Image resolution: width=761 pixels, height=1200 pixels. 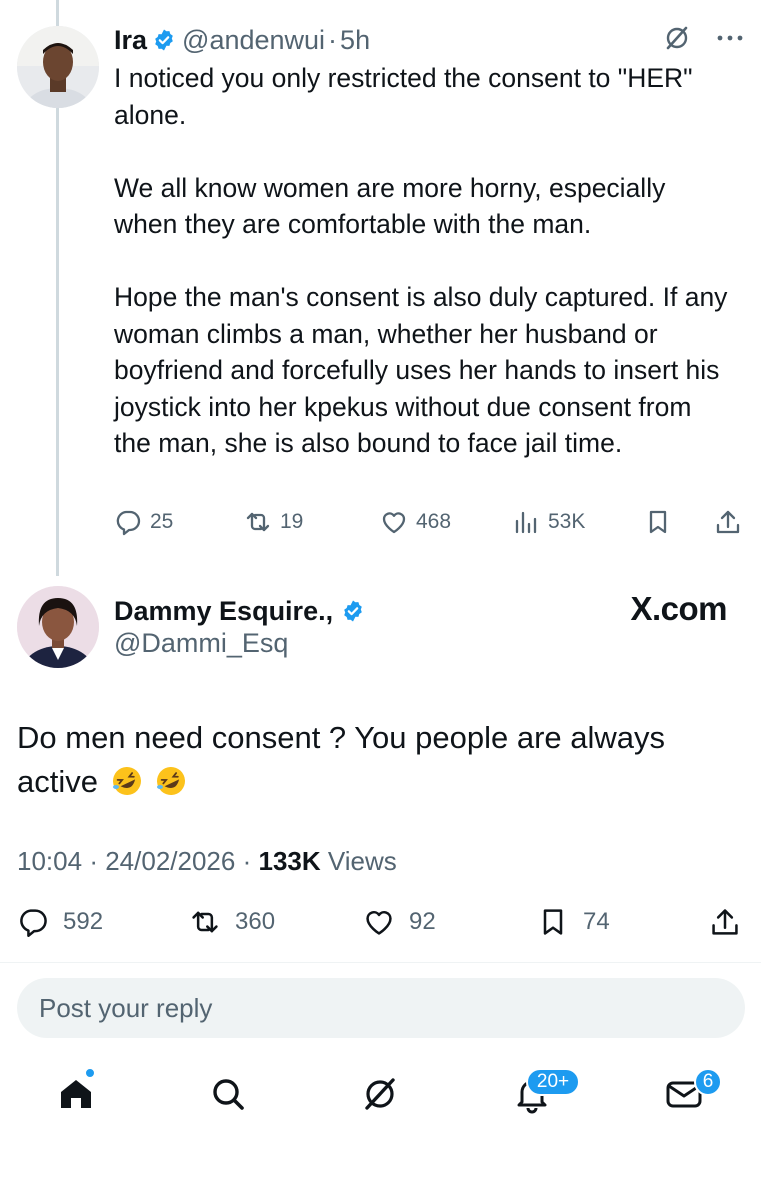 What do you see at coordinates (573, 922) in the screenshot?
I see `bookmark-button: 74` at bounding box center [573, 922].